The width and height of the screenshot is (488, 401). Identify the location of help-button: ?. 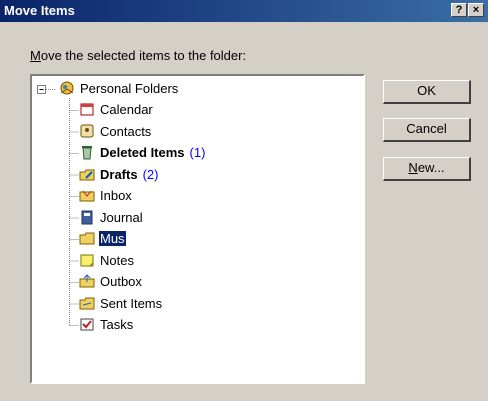
(459, 10).